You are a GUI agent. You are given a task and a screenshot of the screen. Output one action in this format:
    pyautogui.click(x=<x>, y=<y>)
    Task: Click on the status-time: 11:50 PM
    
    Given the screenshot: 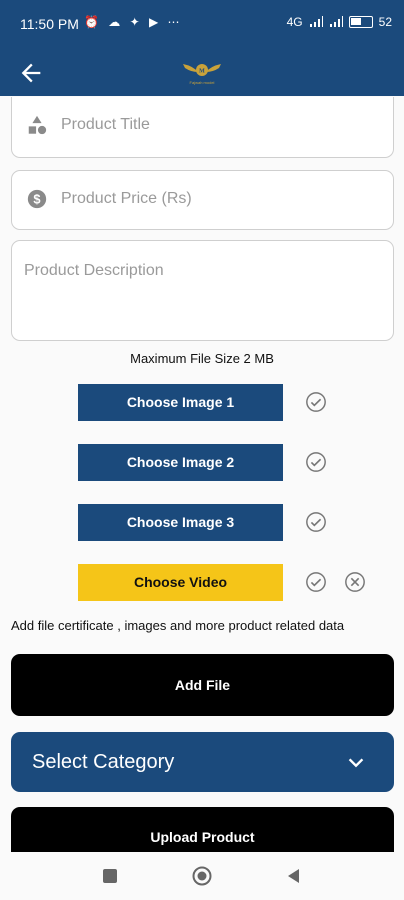 What is the action you would take?
    pyautogui.click(x=49, y=24)
    